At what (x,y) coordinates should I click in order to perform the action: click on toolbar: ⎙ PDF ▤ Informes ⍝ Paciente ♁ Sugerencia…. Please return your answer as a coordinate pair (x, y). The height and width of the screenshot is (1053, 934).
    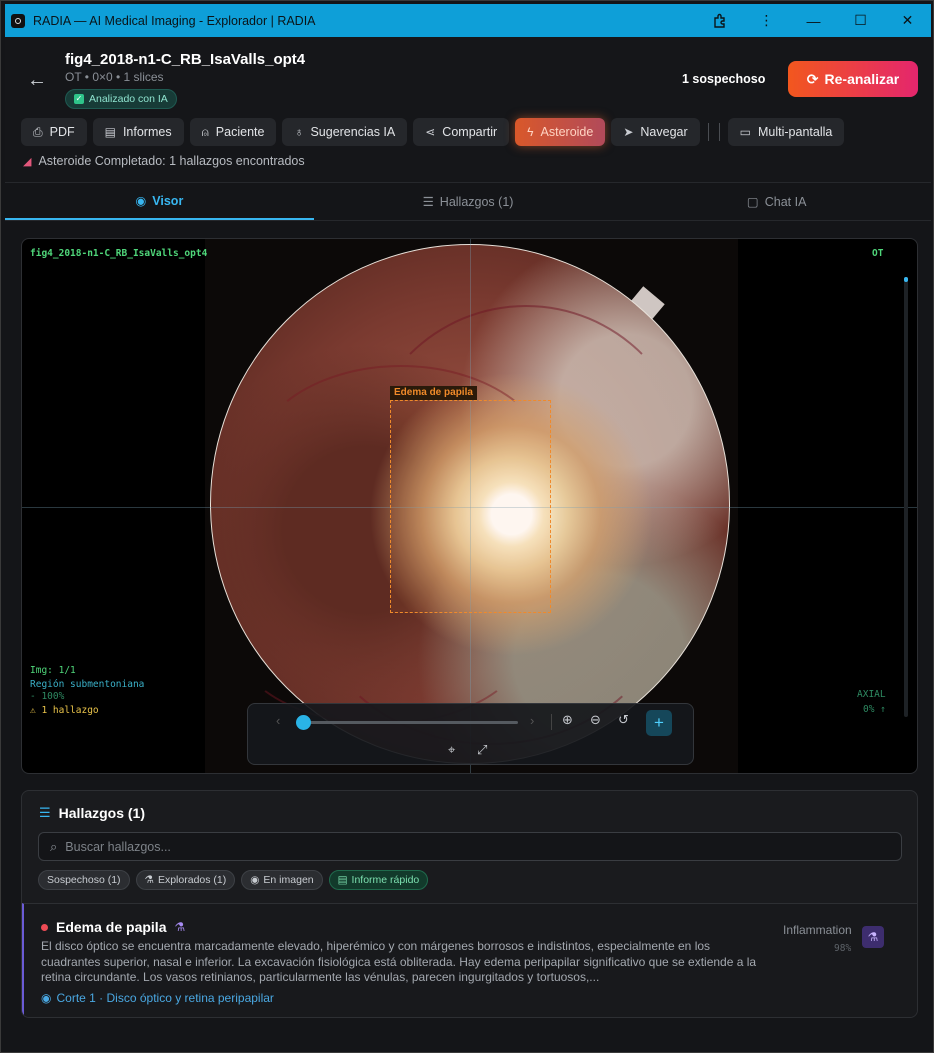
    Looking at the image, I should click on (433, 132).